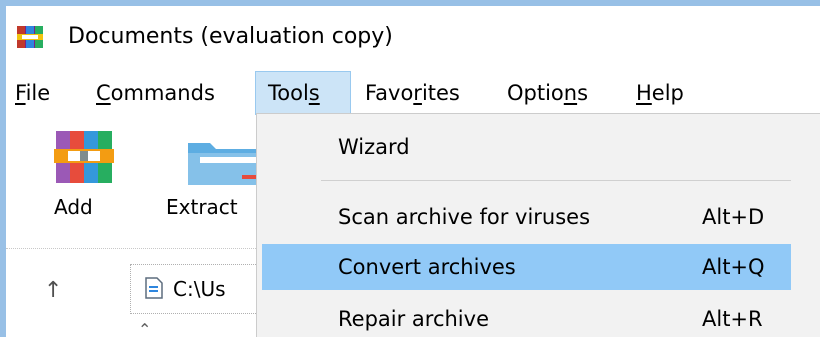 The height and width of the screenshot is (337, 820). I want to click on menu-options: Options, so click(547, 93).